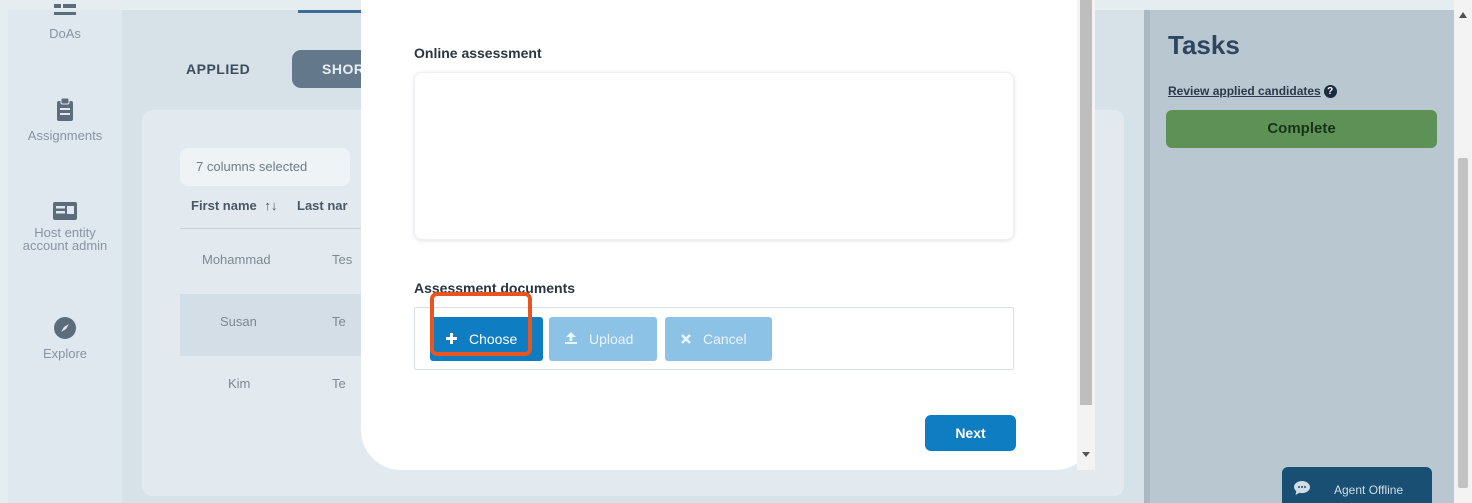 The image size is (1472, 503). What do you see at coordinates (238, 321) in the screenshot?
I see `first-name-cell: Susan` at bounding box center [238, 321].